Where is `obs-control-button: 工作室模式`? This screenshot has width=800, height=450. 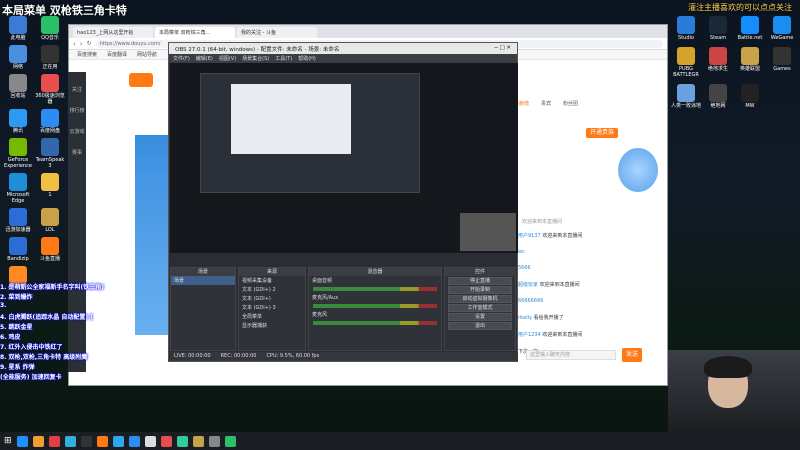 obs-control-button: 工作室模式 is located at coordinates (480, 308).